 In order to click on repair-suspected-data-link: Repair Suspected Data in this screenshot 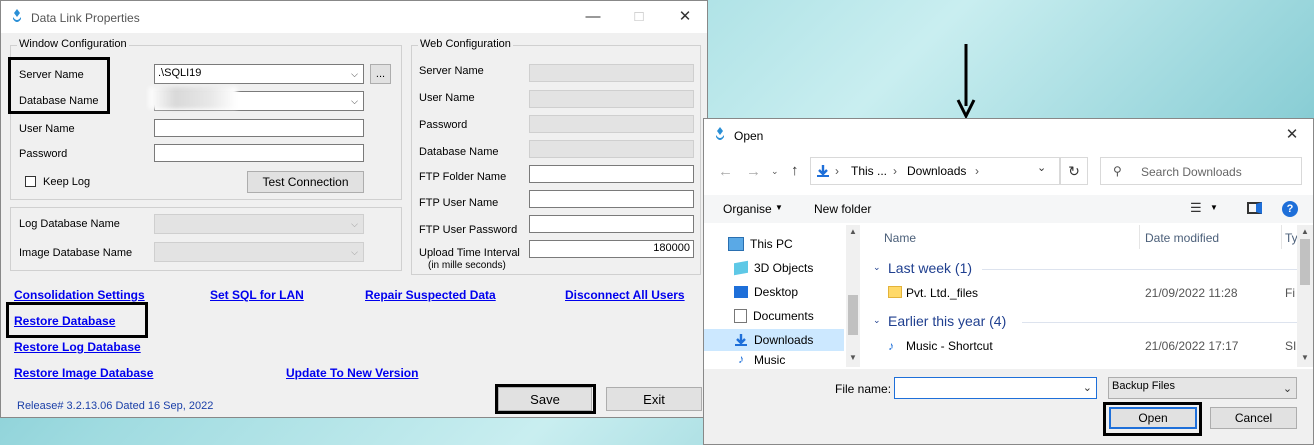, I will do `click(430, 295)`.